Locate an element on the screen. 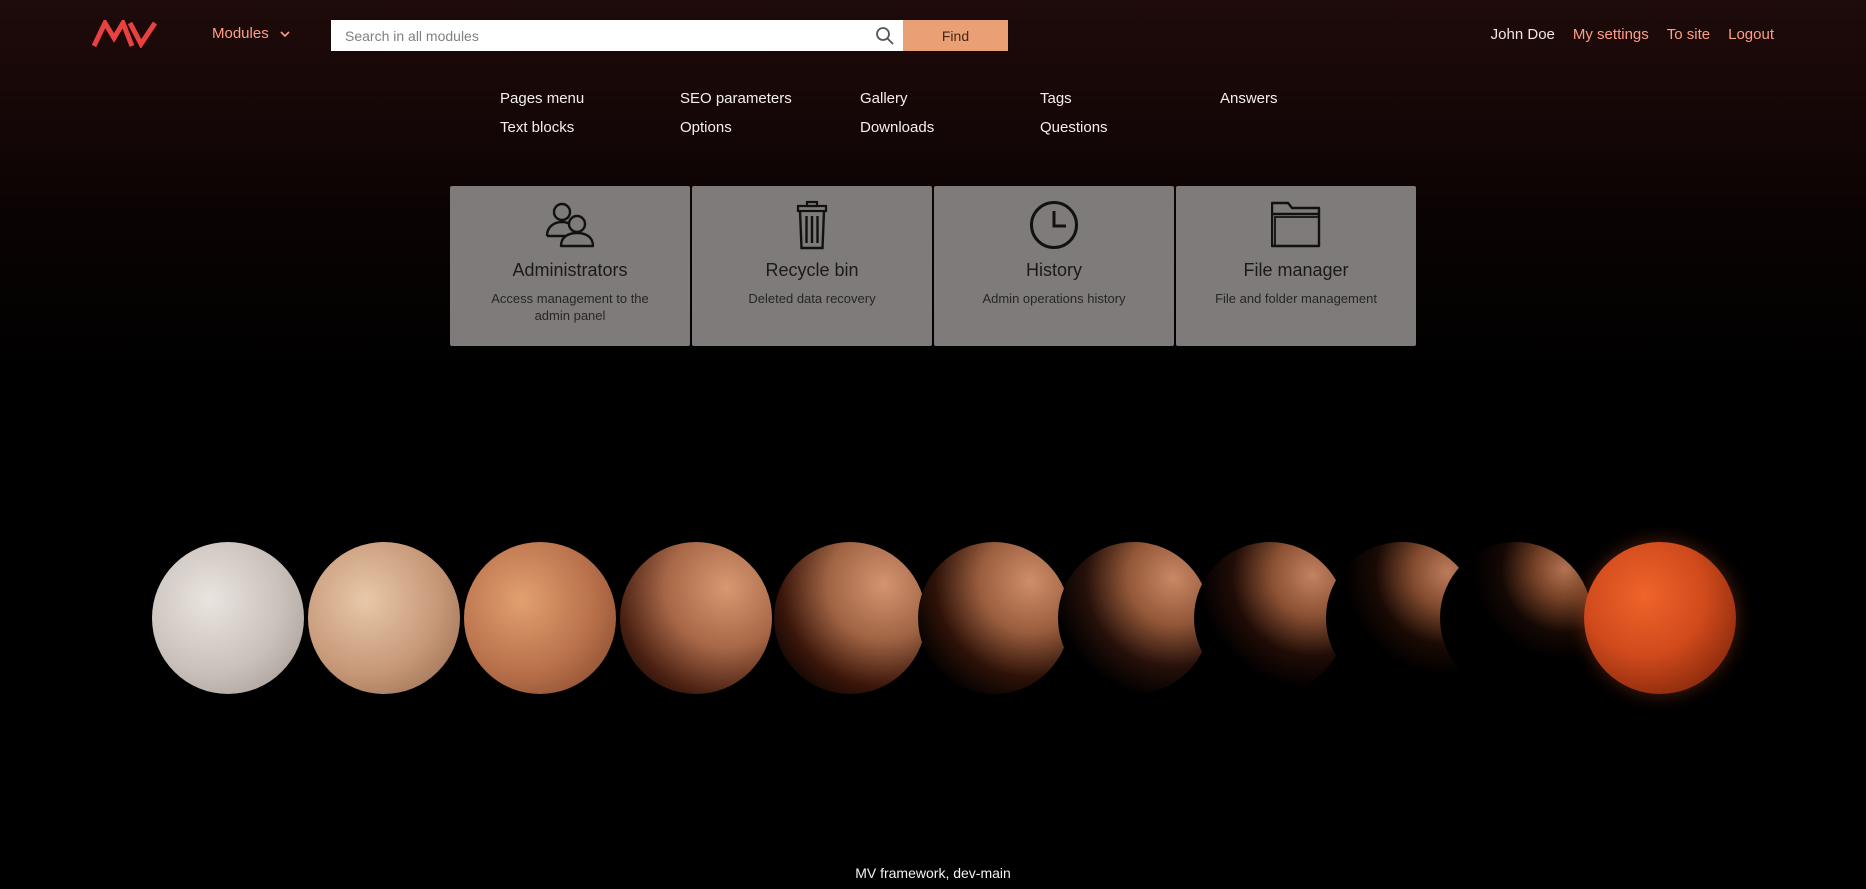  administrators-icon is located at coordinates (570, 225).